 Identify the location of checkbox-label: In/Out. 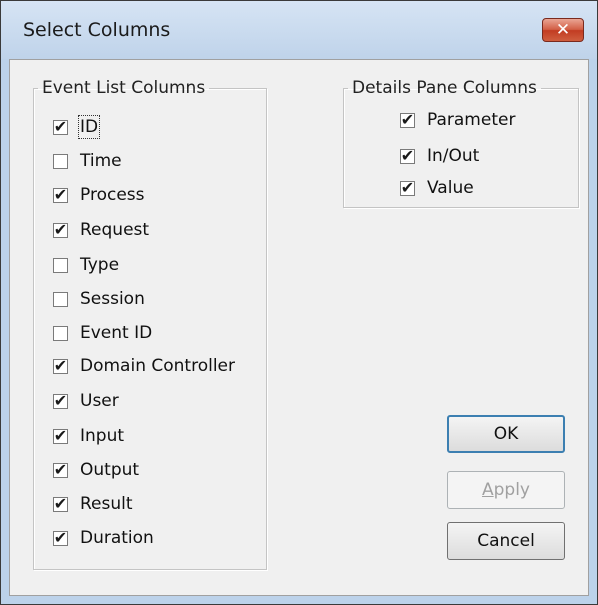
(453, 156).